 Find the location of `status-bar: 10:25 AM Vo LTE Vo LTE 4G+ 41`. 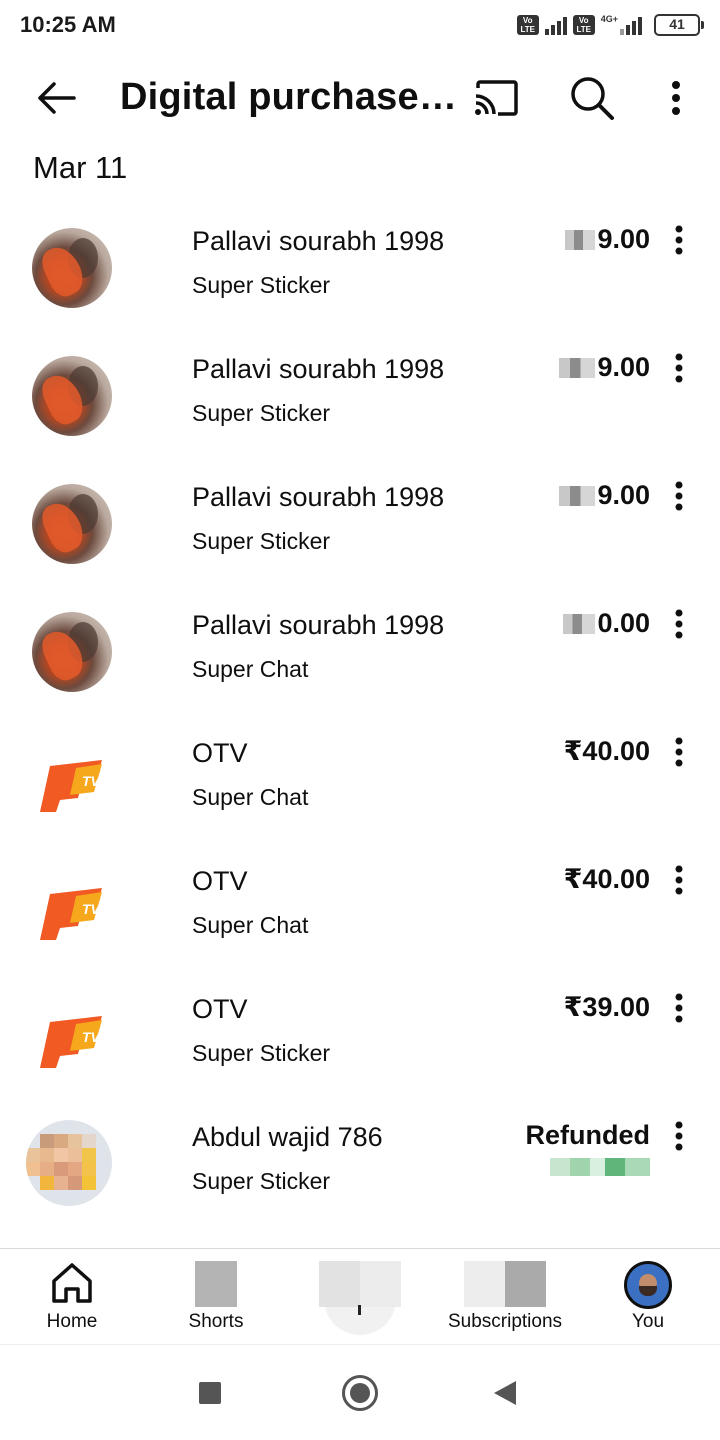

status-bar: 10:25 AM Vo LTE Vo LTE 4G+ 41 is located at coordinates (360, 25).